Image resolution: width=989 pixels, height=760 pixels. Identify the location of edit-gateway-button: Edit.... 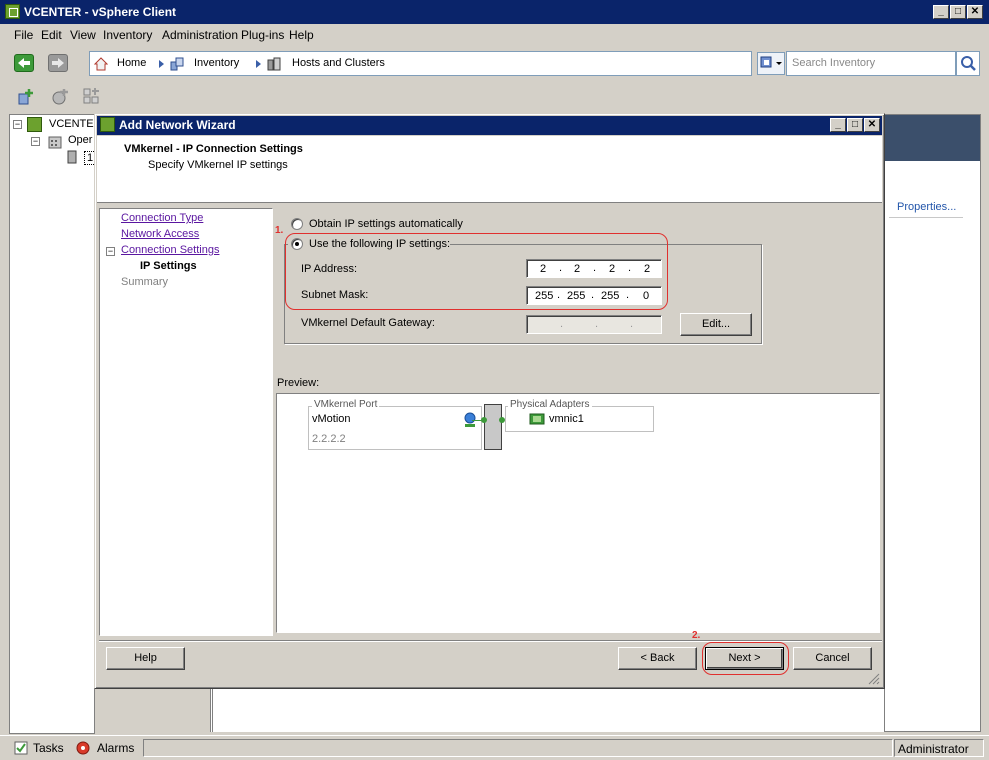
(716, 324).